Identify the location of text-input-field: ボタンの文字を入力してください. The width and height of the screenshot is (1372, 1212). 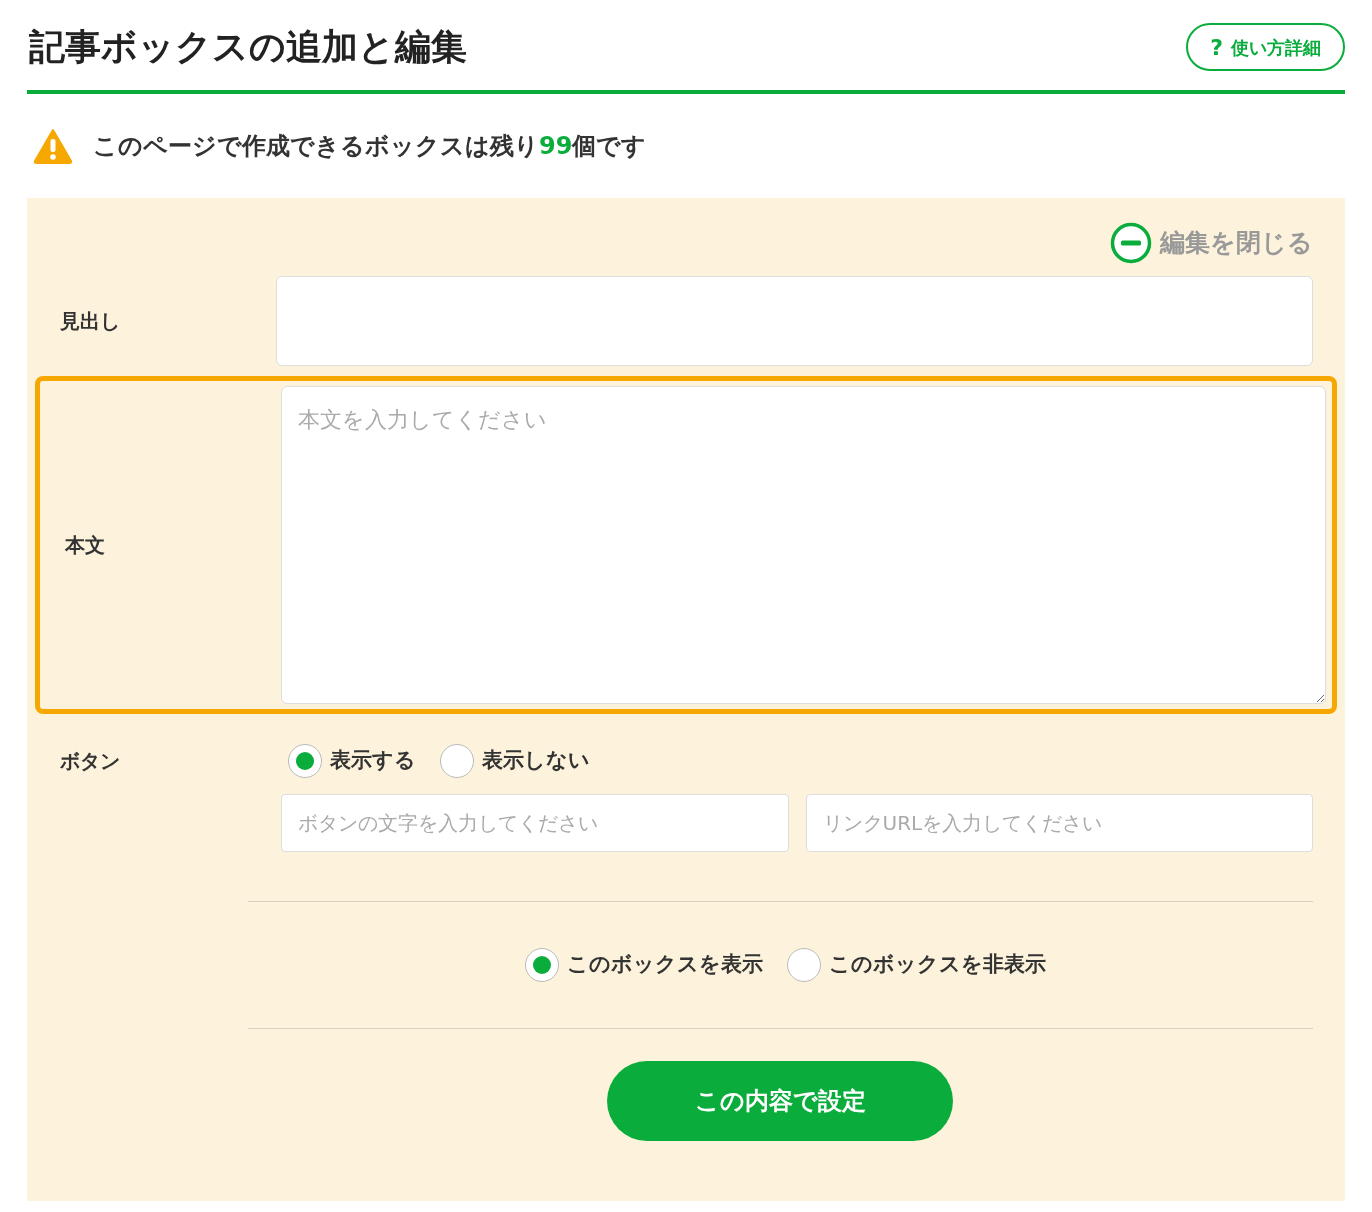
(535, 823).